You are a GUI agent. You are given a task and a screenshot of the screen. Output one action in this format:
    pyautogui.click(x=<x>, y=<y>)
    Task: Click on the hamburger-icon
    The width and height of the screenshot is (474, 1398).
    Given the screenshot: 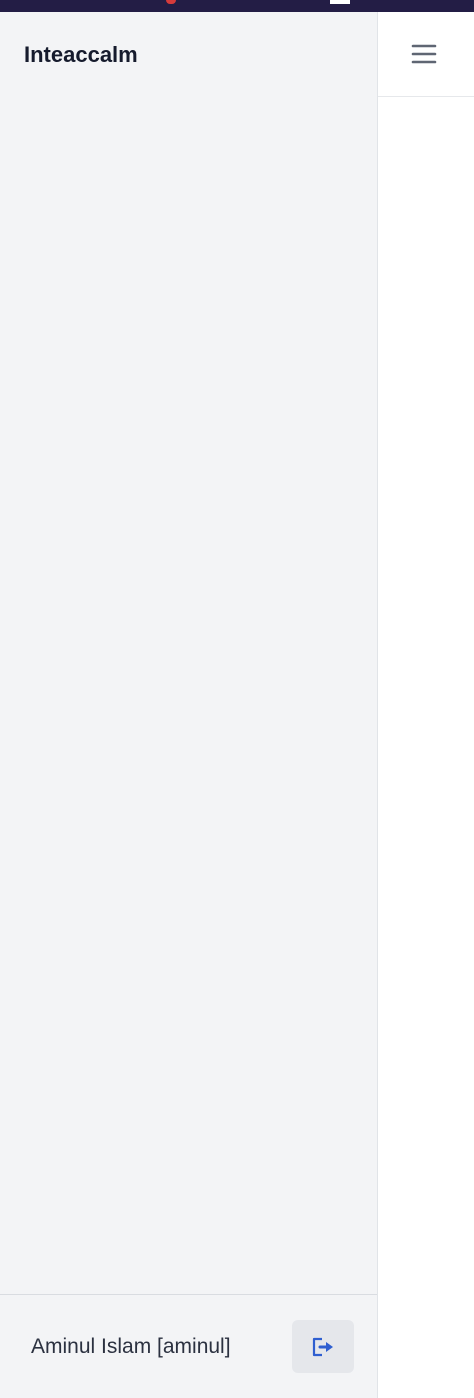 What is the action you would take?
    pyautogui.click(x=424, y=54)
    